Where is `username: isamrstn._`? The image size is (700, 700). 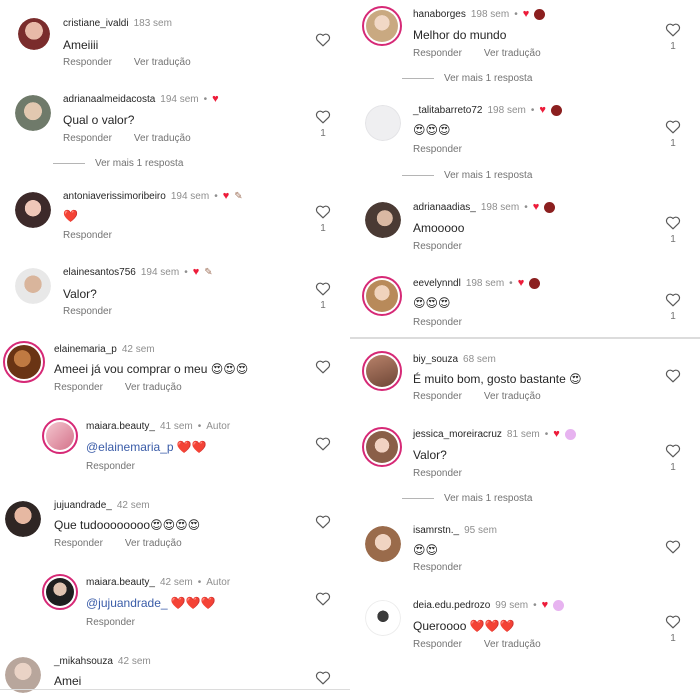 username: isamrstn._ is located at coordinates (436, 530).